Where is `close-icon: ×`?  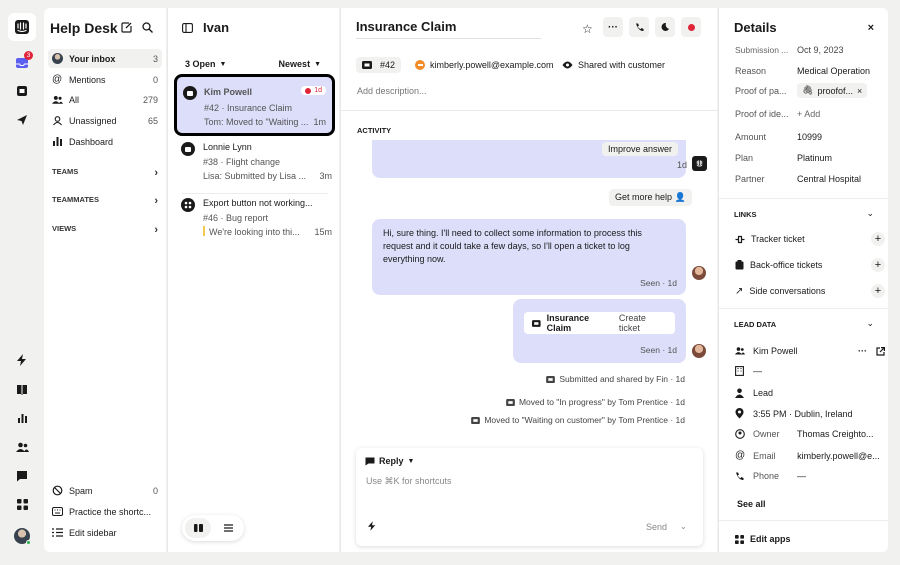 close-icon: × is located at coordinates (871, 28).